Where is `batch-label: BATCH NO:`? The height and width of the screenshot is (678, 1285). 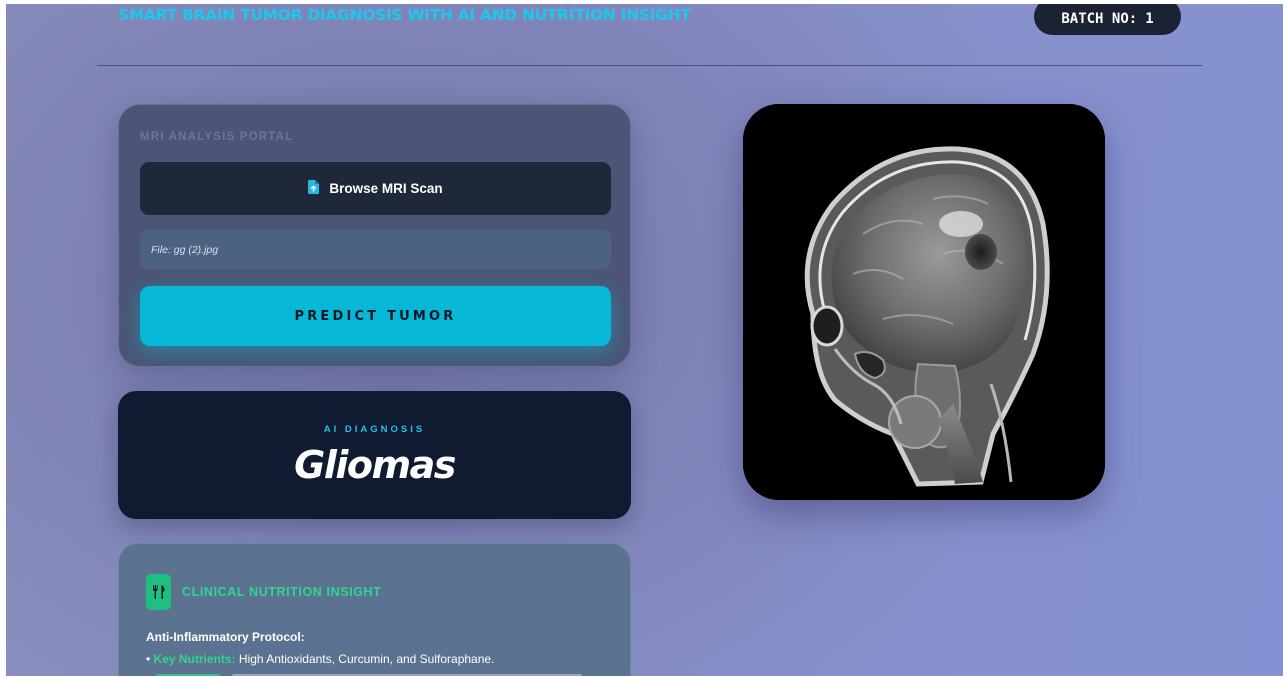
batch-label: BATCH NO: is located at coordinates (1099, 19).